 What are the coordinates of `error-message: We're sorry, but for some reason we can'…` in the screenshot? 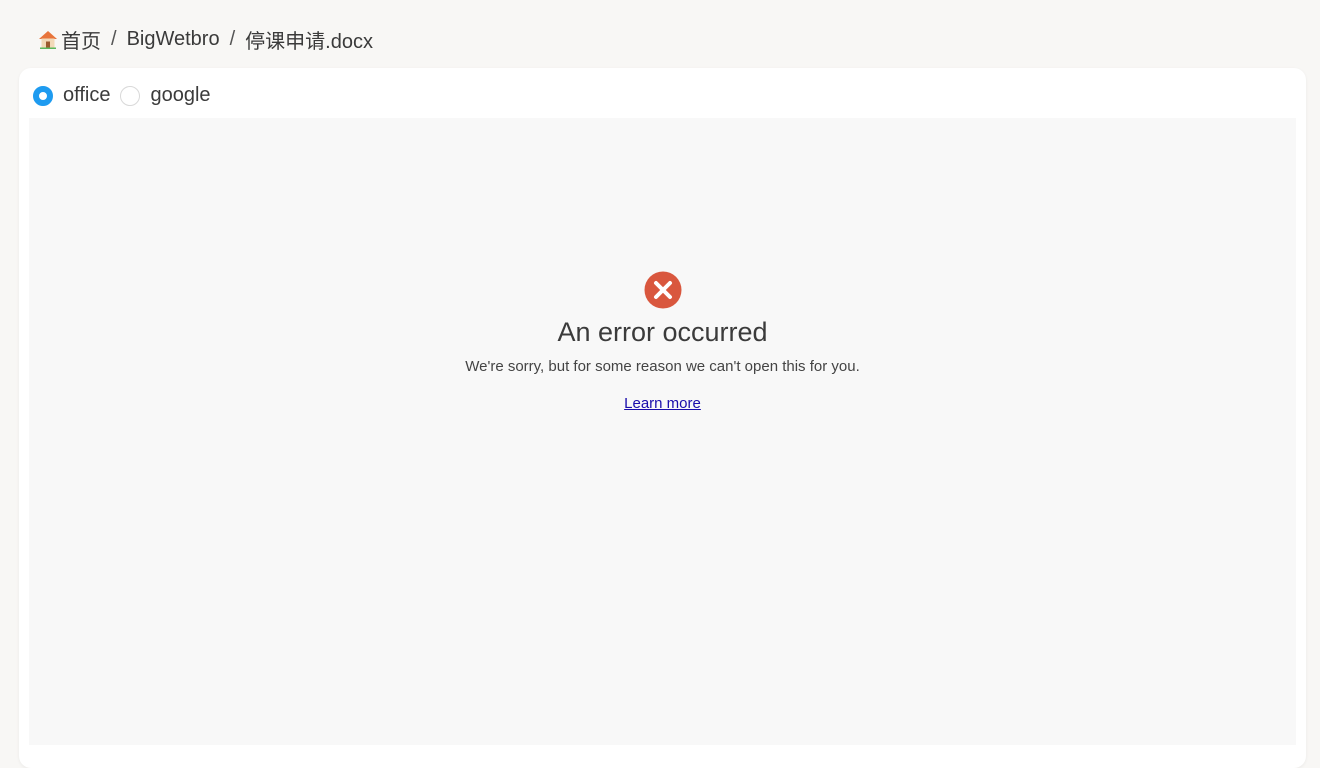 It's located at (662, 366).